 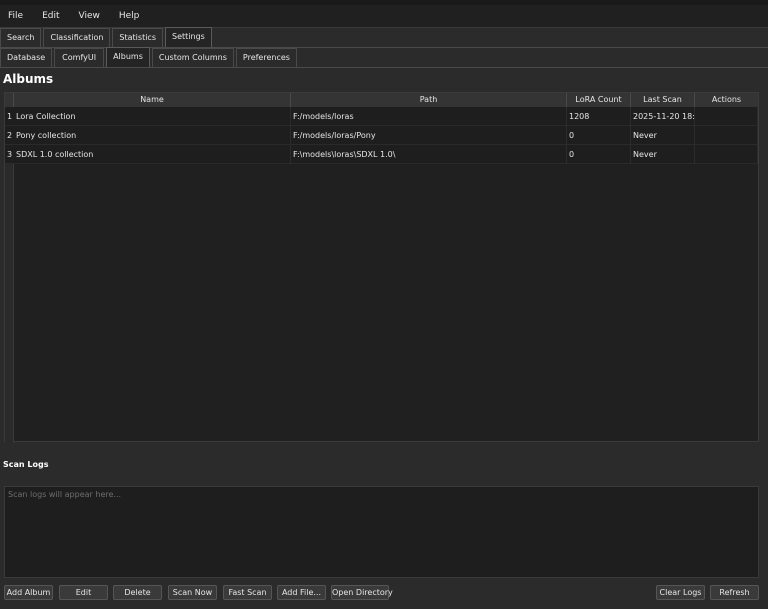 What do you see at coordinates (152, 154) in the screenshot?
I see `cell-name: SDXL 1.0 collection` at bounding box center [152, 154].